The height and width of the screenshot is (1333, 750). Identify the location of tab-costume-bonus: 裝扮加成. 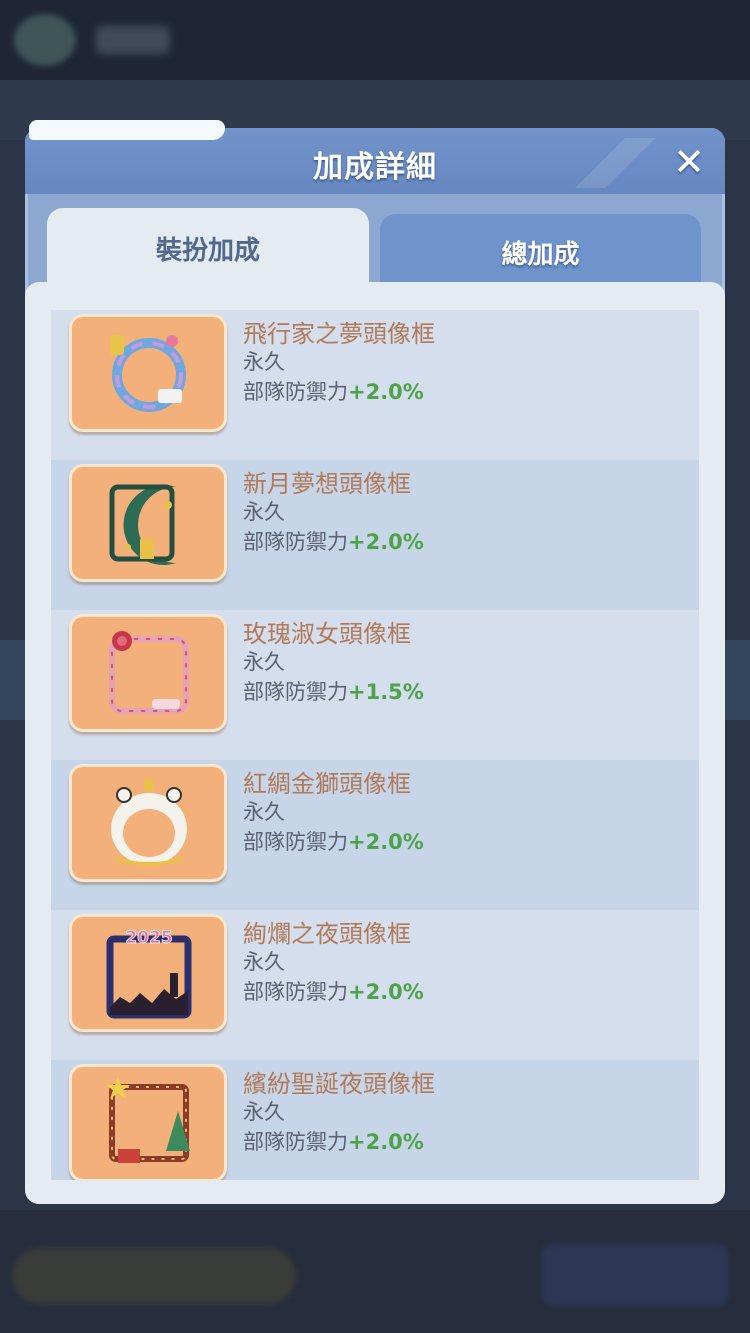
(208, 248).